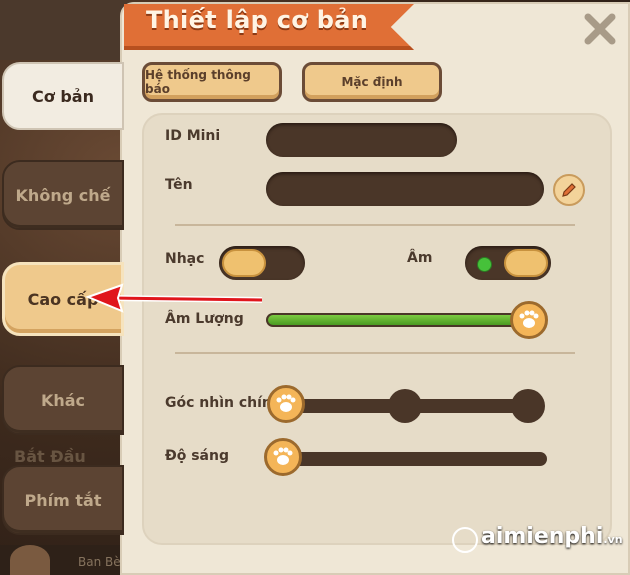  Describe the element at coordinates (420, 258) in the screenshot. I see `sound-label: Âm` at that location.